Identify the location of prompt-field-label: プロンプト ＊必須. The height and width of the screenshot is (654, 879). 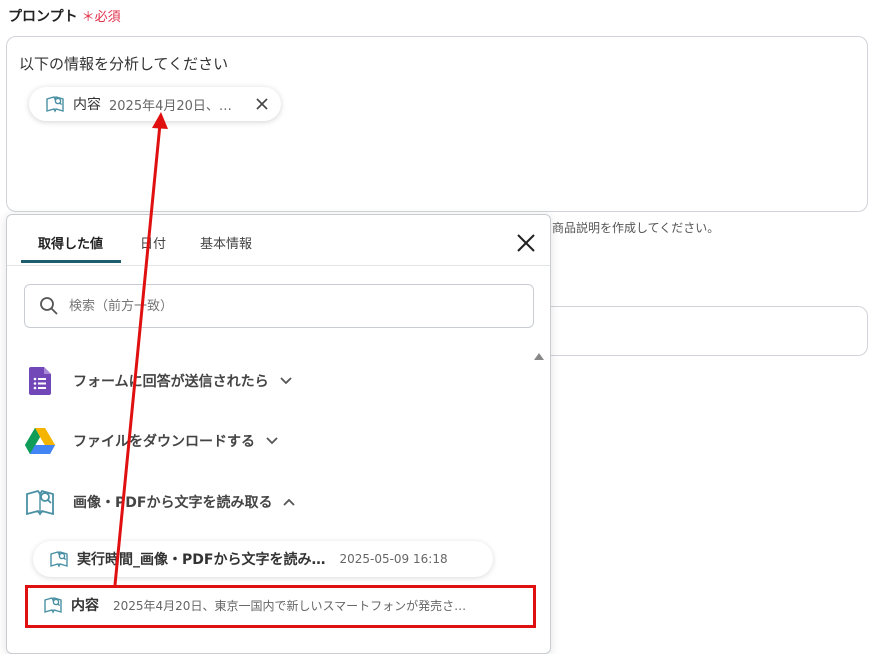
(64, 16).